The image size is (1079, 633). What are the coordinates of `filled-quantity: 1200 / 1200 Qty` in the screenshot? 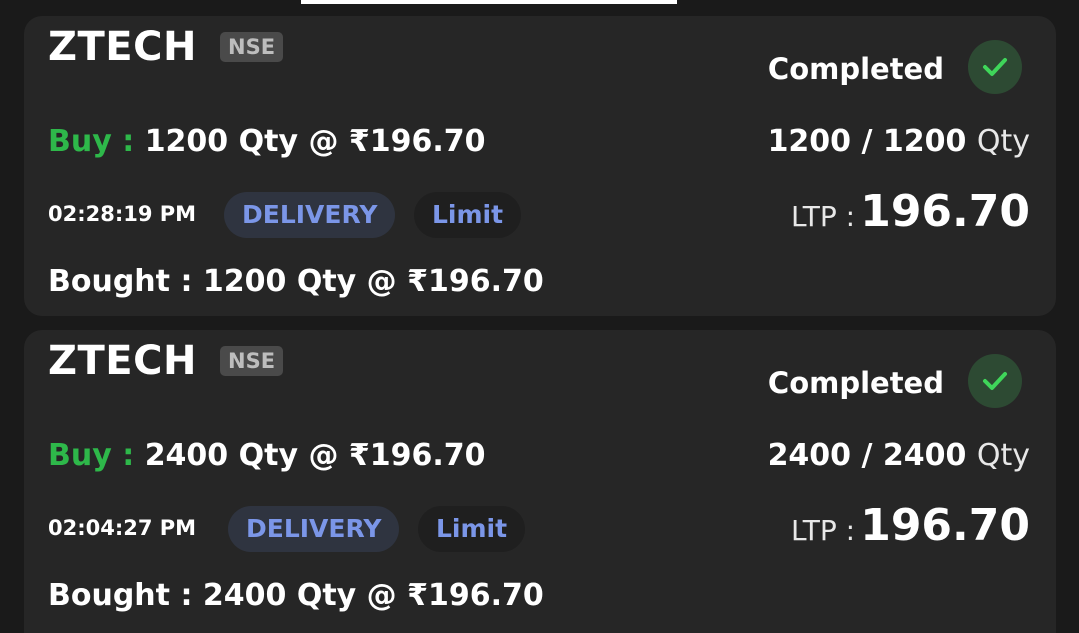 It's located at (899, 141).